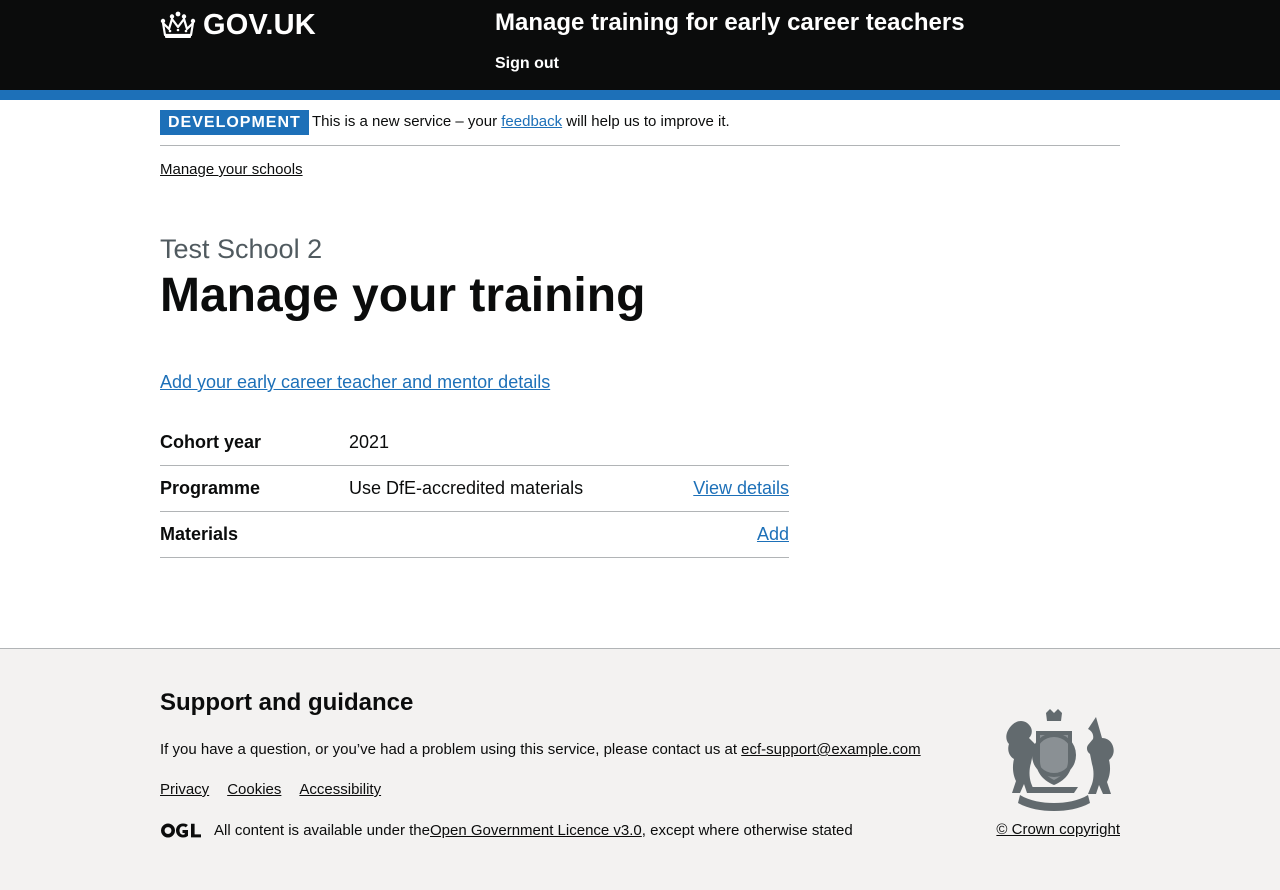 Image resolution: width=1280 pixels, height=890 pixels. Describe the element at coordinates (178, 24) in the screenshot. I see `crown-icon` at that location.